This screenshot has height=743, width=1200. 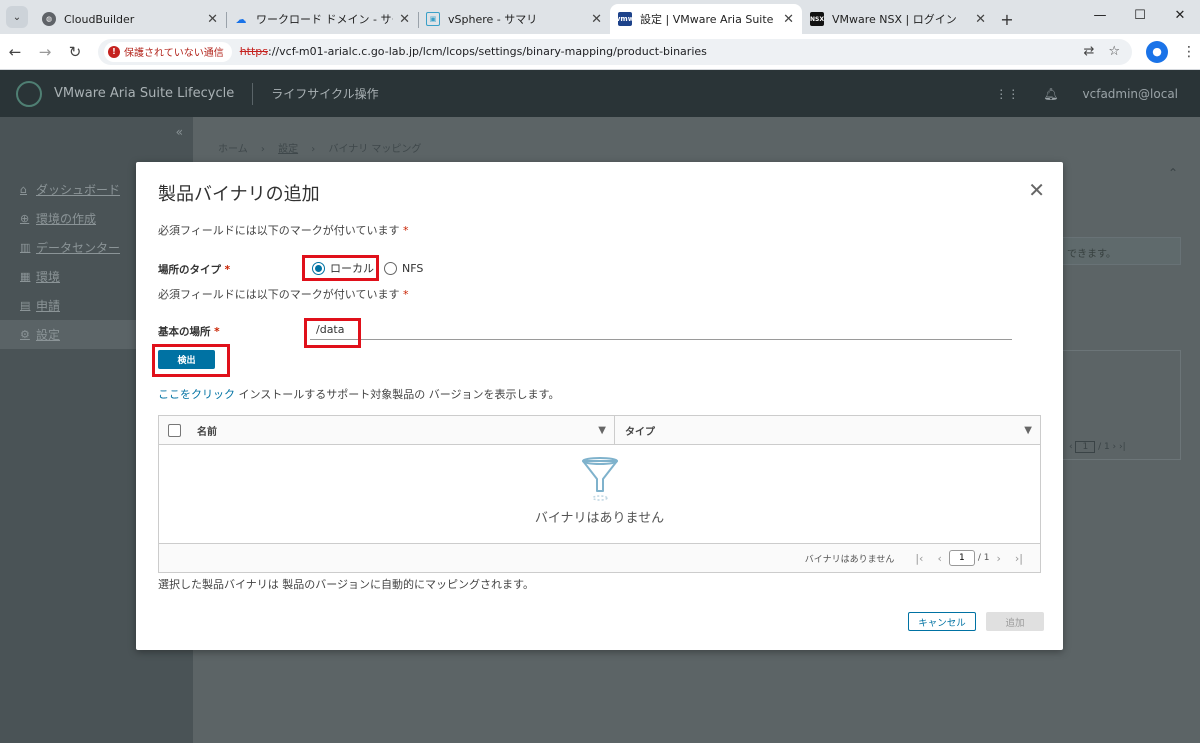 What do you see at coordinates (320, 149) in the screenshot?
I see `breadcrumb: ホーム › 設定 › バイナリ マッピング` at bounding box center [320, 149].